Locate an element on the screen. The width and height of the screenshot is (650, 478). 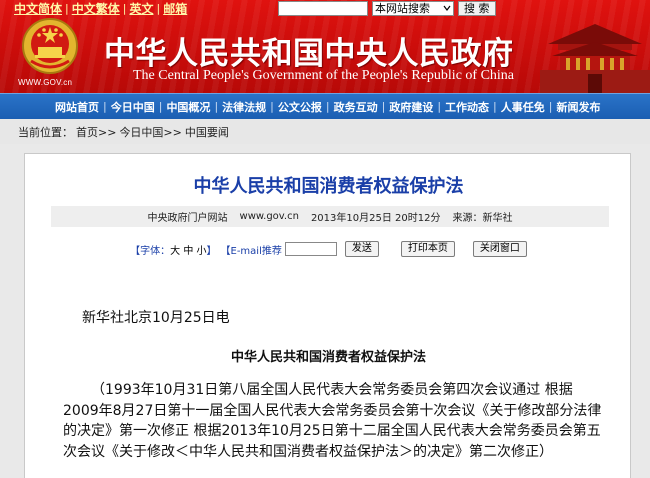
nav-item-gazette: 公文公报 is located at coordinates (300, 107).